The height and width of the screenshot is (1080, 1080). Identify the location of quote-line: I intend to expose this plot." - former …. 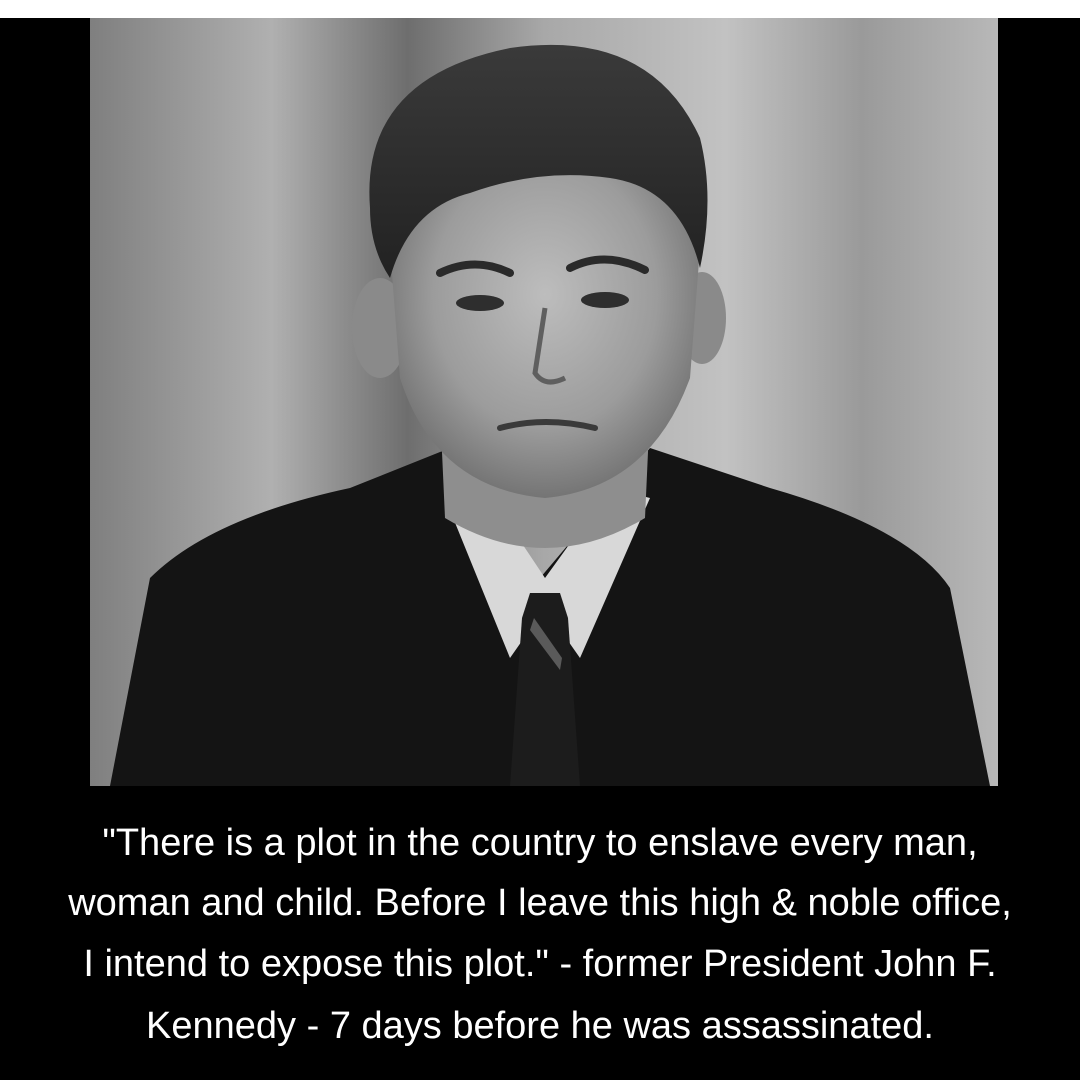
(540, 964).